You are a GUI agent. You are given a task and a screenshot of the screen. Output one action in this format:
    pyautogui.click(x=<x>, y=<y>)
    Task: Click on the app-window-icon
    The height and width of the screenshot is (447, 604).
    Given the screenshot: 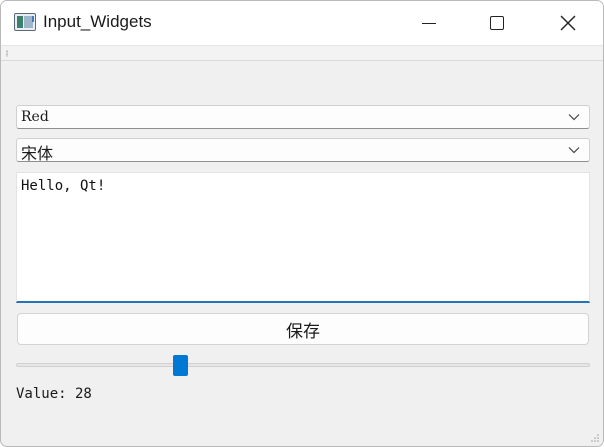 What is the action you would take?
    pyautogui.click(x=25, y=22)
    